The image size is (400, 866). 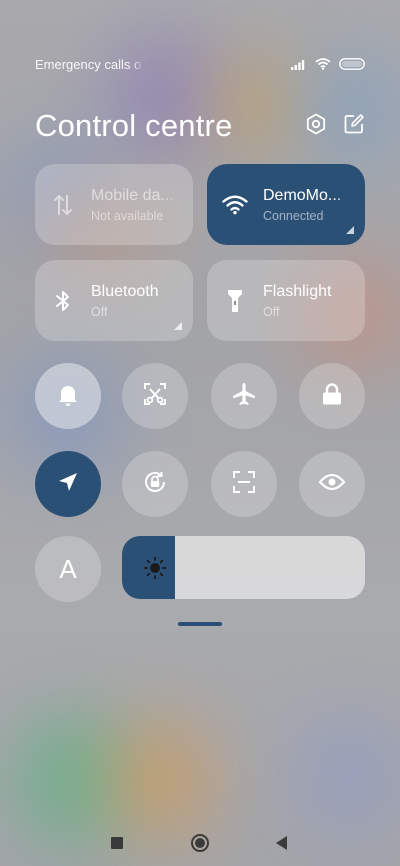 What do you see at coordinates (125, 291) in the screenshot?
I see `tile-label: Bluetooth` at bounding box center [125, 291].